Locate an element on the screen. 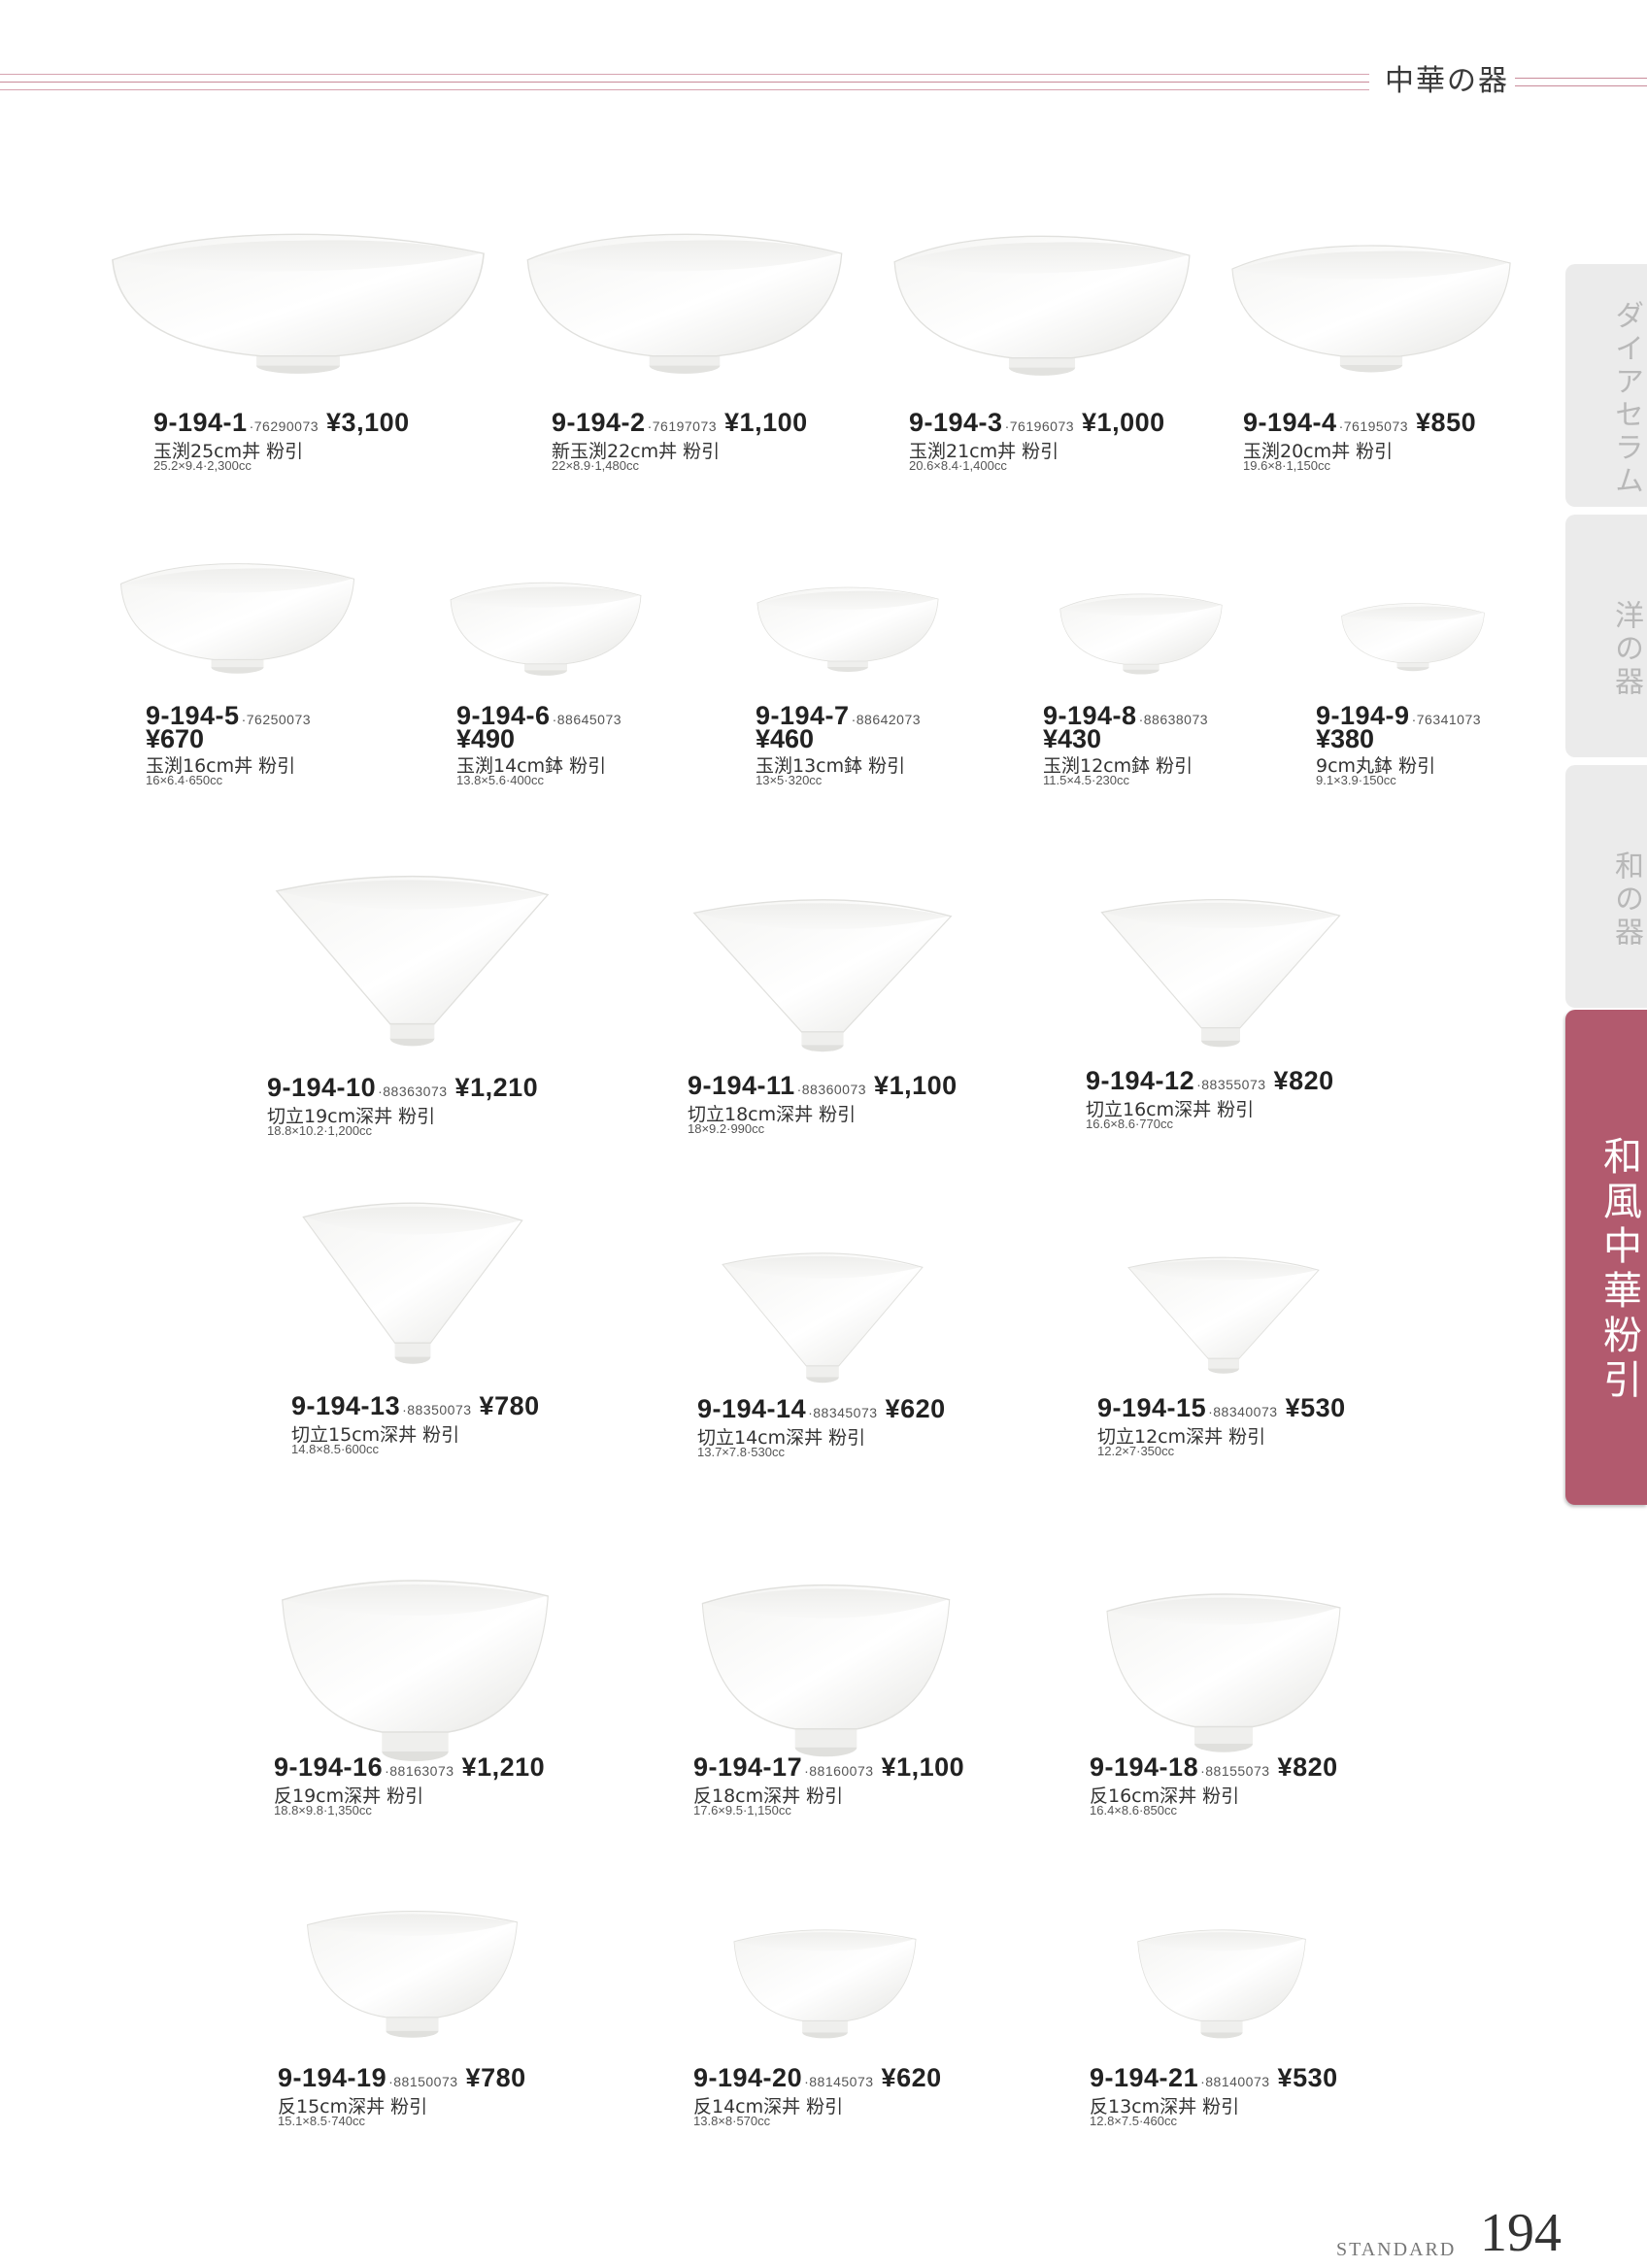  tab-western: 洋の器 is located at coordinates (1606, 636).